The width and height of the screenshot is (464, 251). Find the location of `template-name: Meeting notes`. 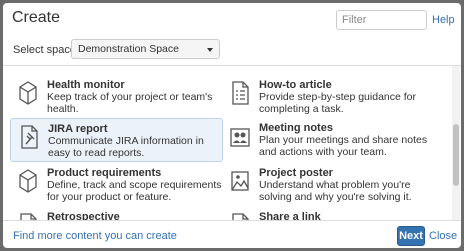

template-name: Meeting notes is located at coordinates (296, 128).